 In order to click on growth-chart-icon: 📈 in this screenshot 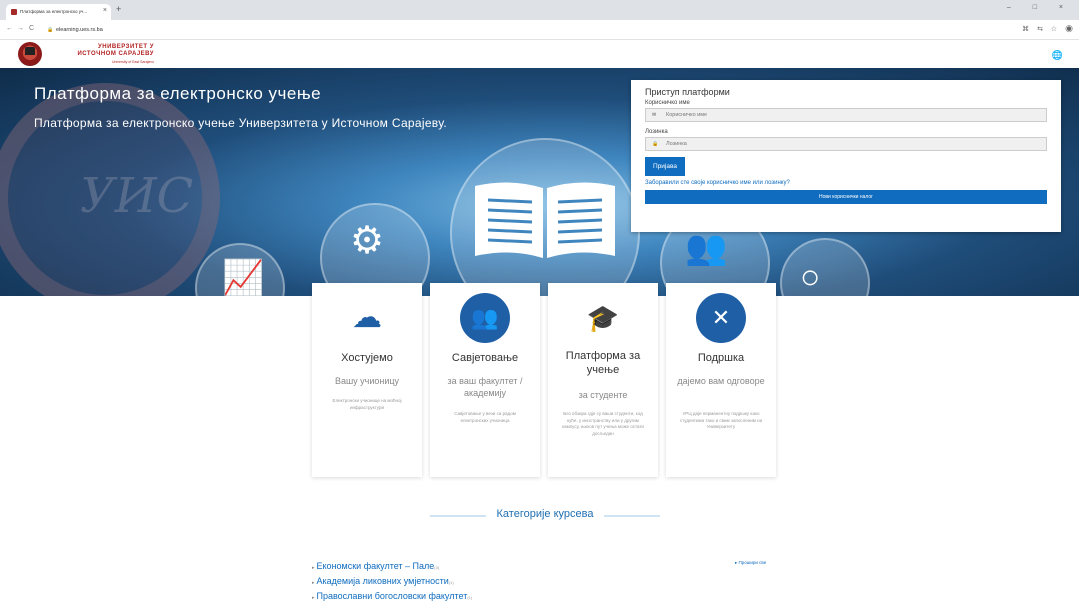, I will do `click(243, 277)`.